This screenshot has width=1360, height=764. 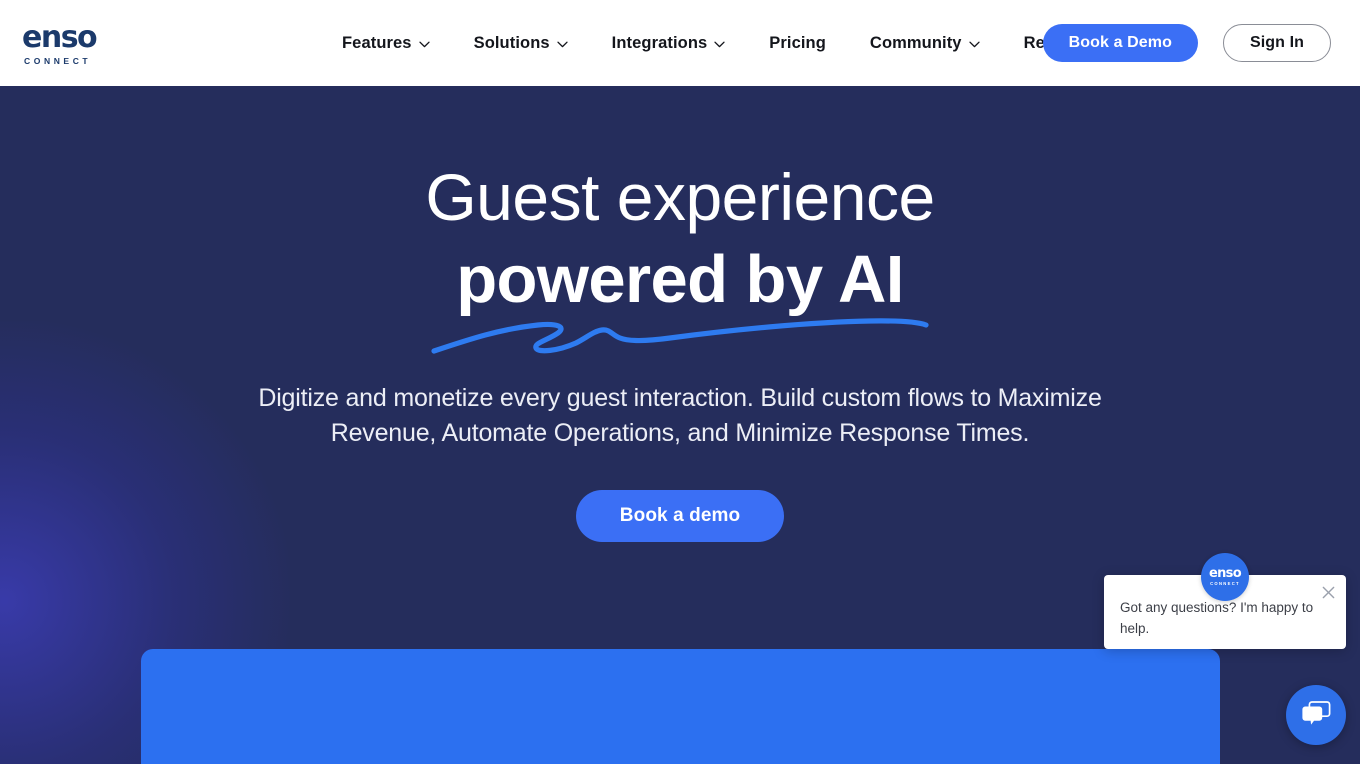 What do you see at coordinates (680, 706) in the screenshot?
I see `product-video-panel` at bounding box center [680, 706].